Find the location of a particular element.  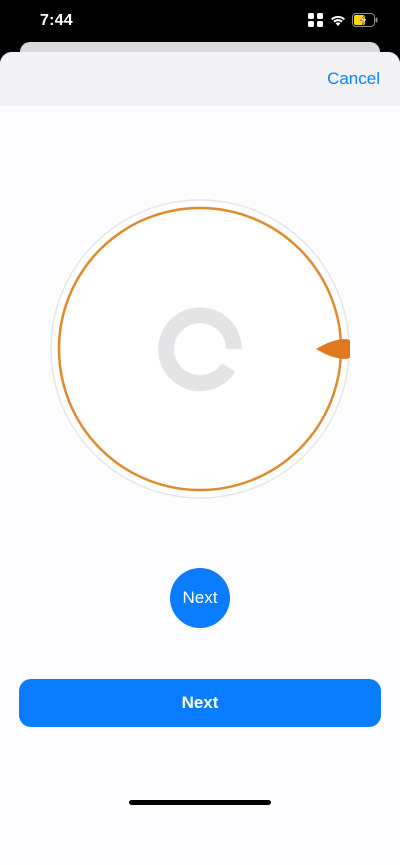

battery-charging-icon is located at coordinates (365, 20).